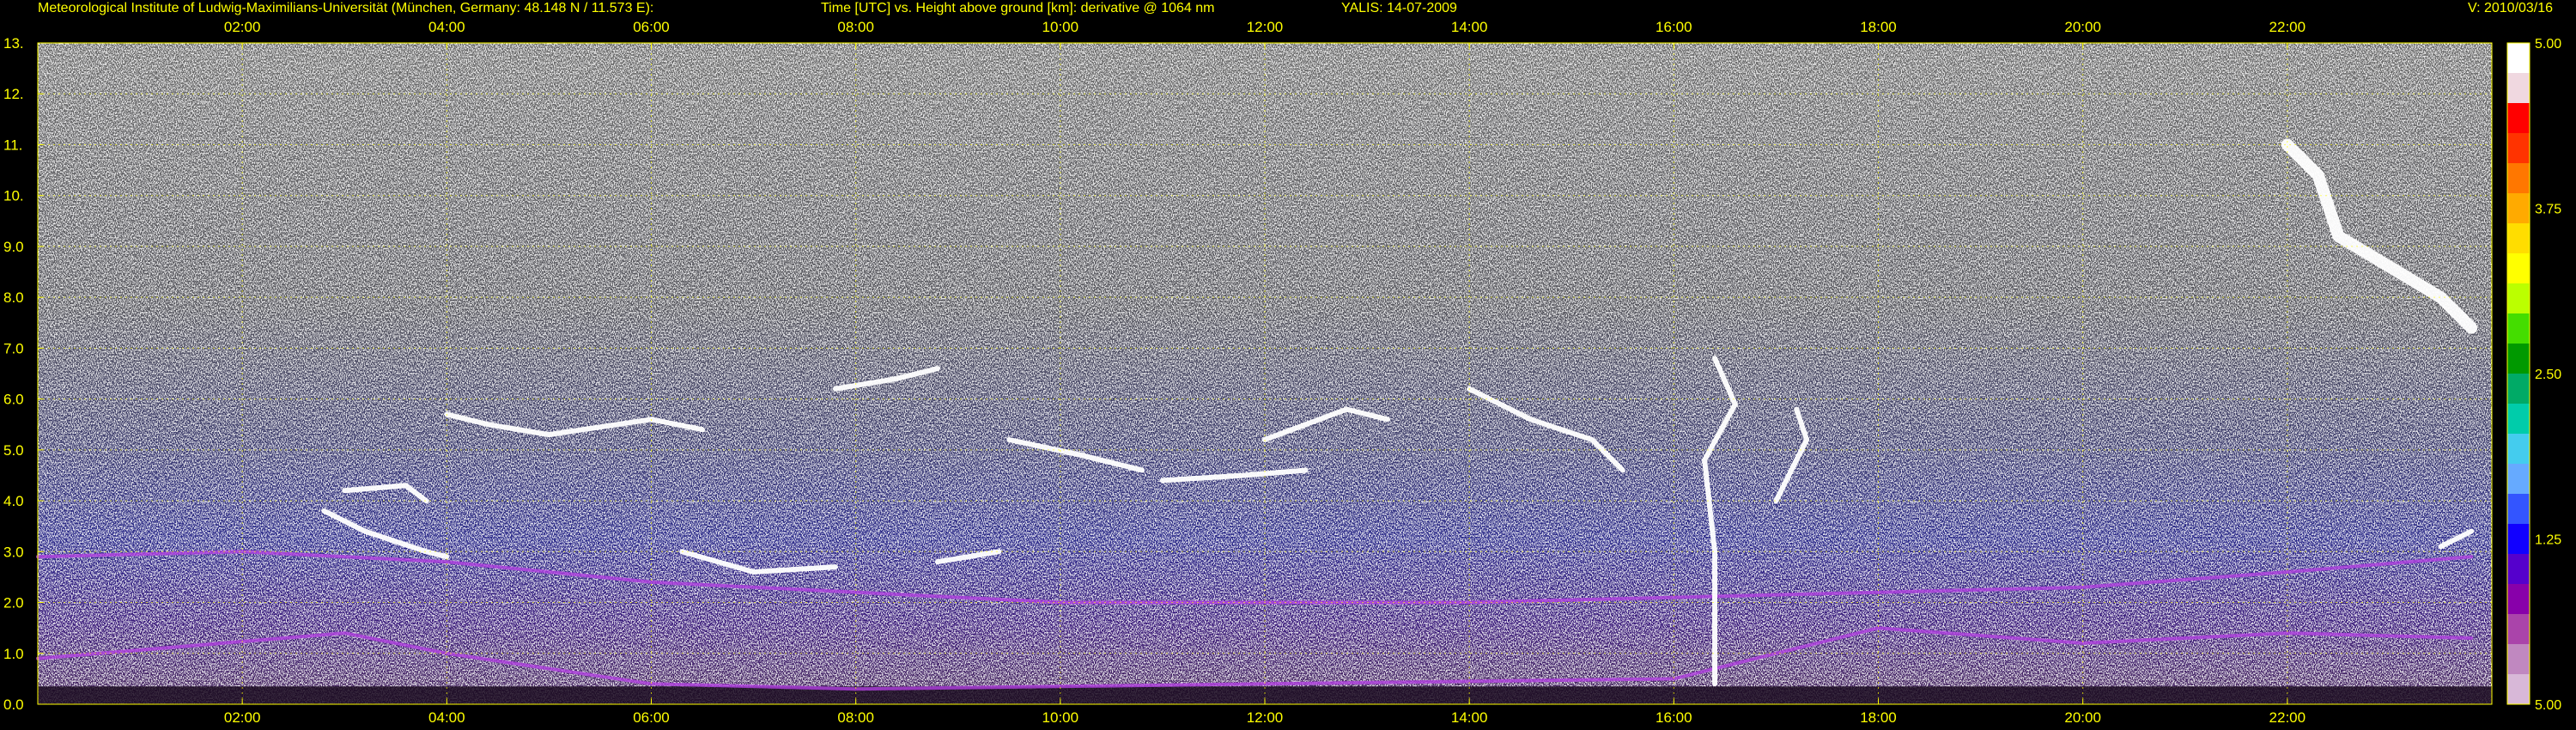  What do you see at coordinates (13, 297) in the screenshot?
I see `y-tick-label: 8.0` at bounding box center [13, 297].